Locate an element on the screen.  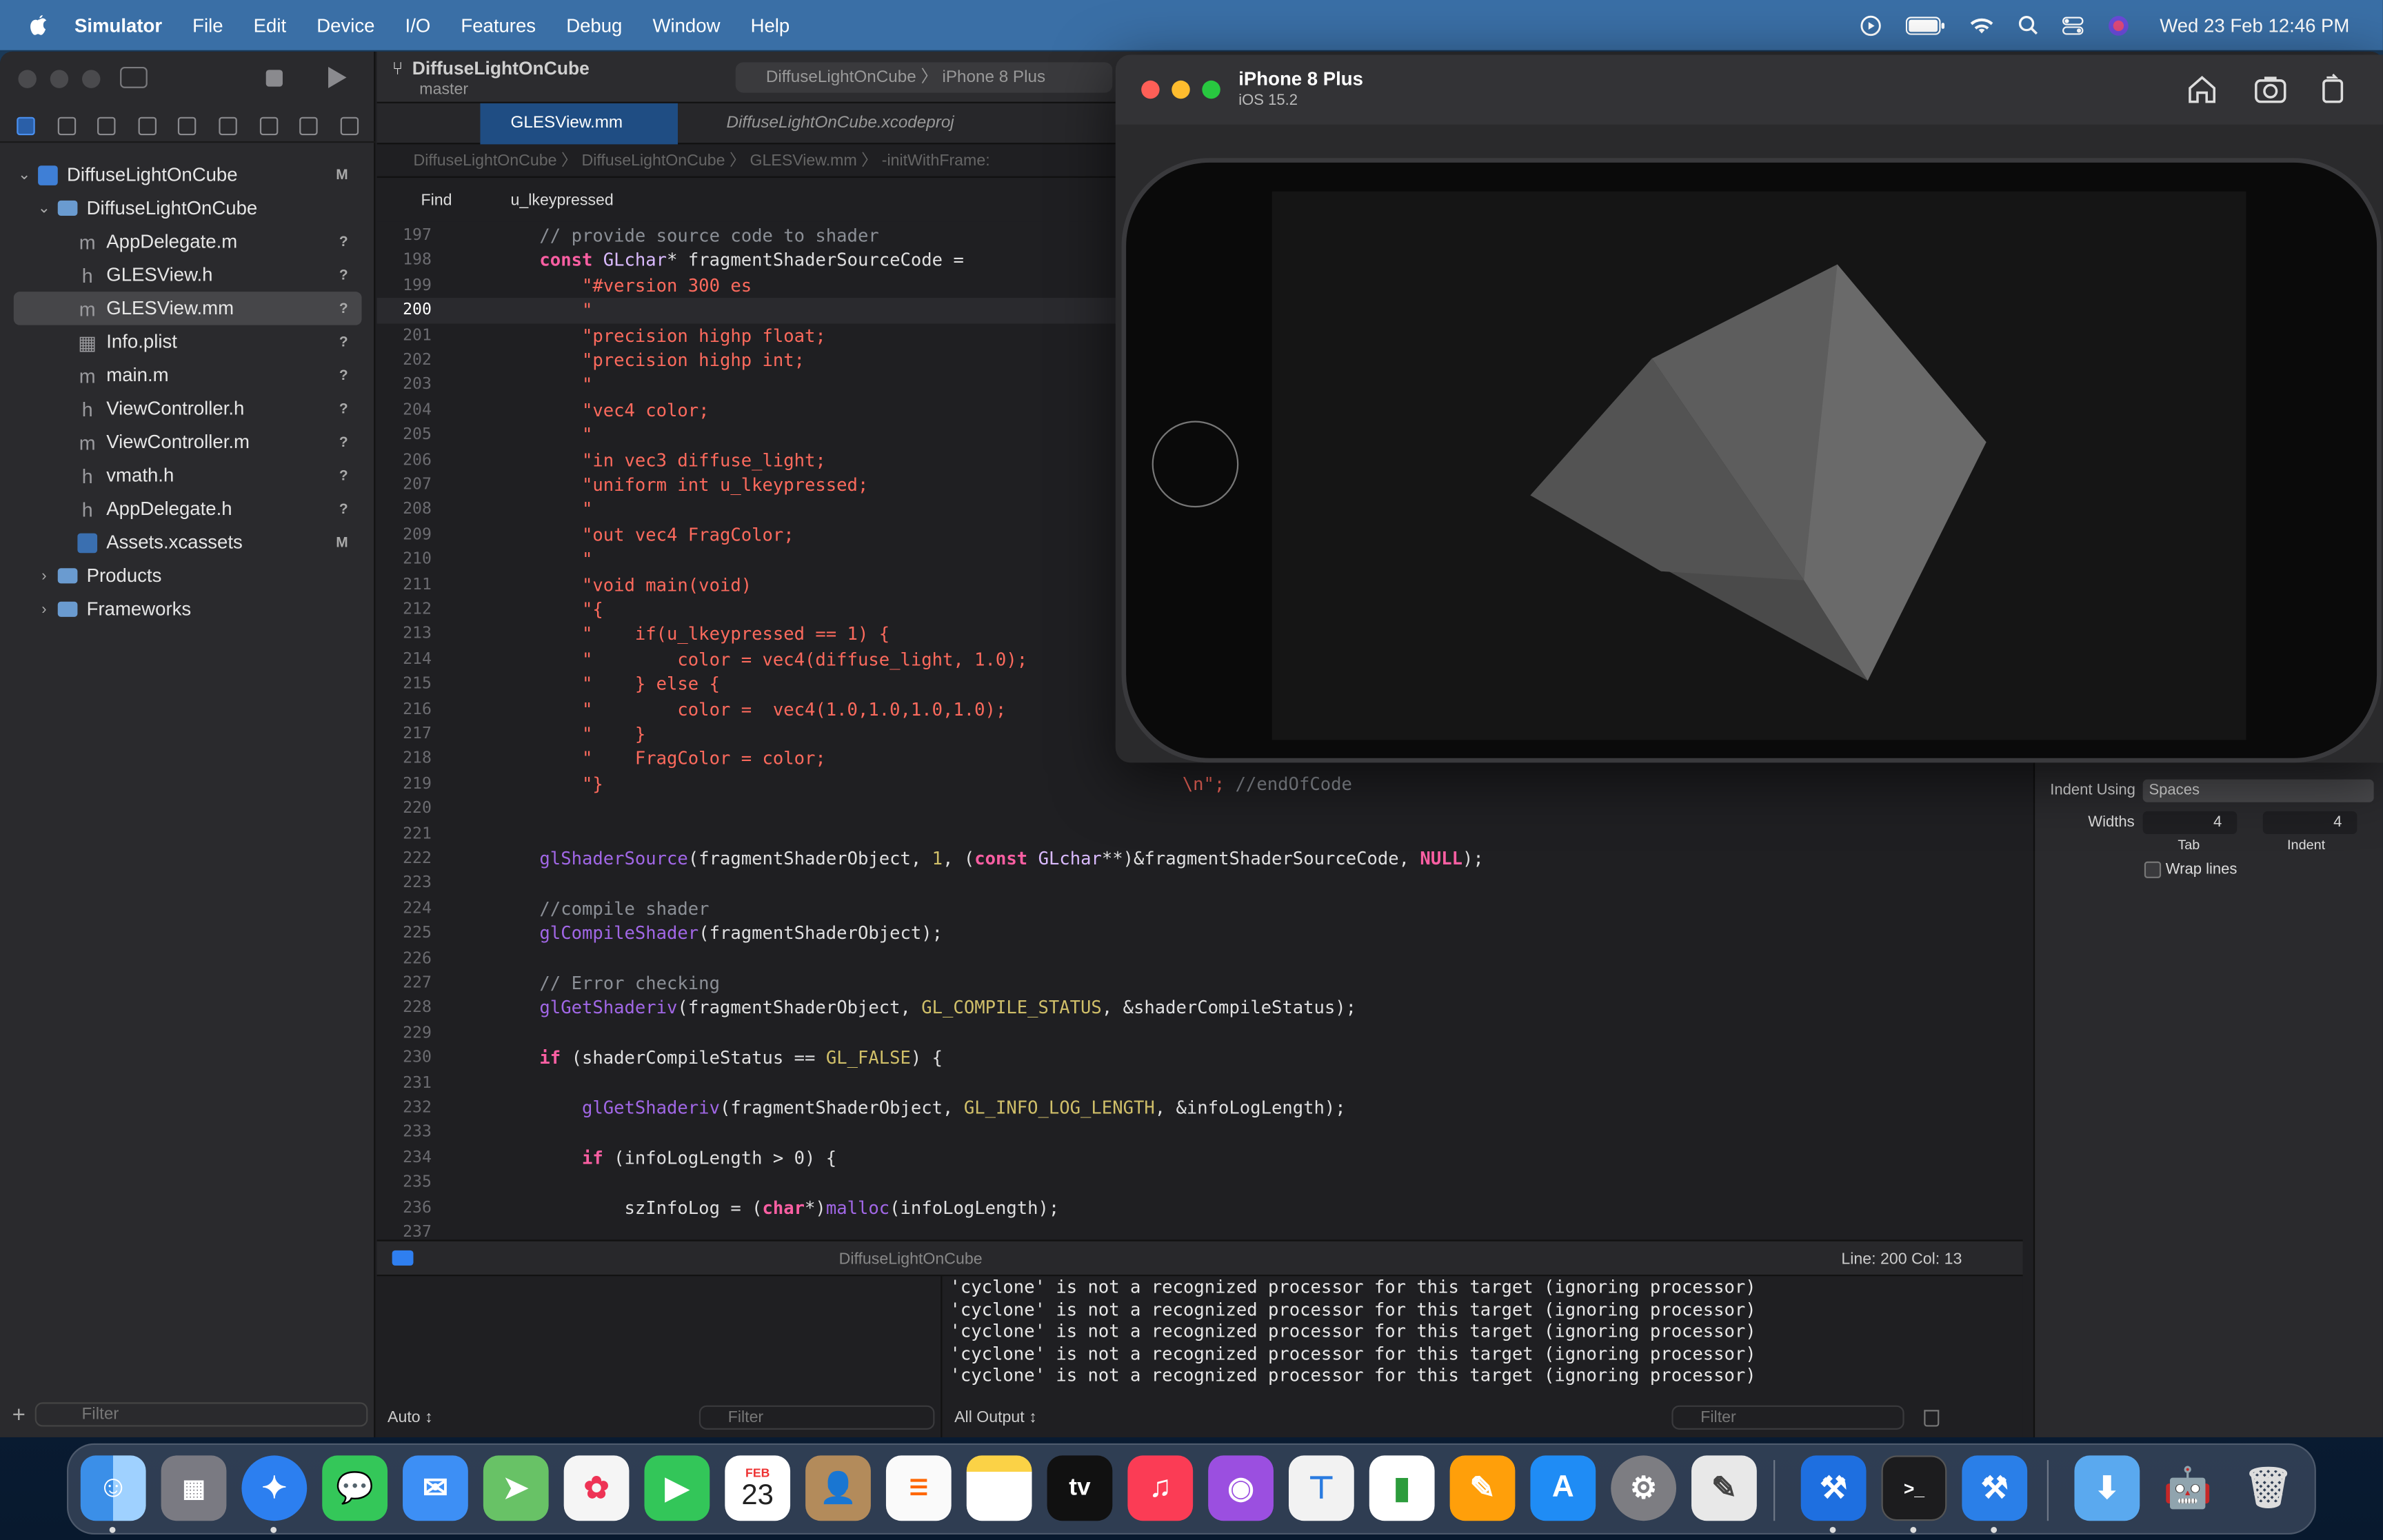
menu-clock: Wed 23 Feb 12:46 PM is located at coordinates (2254, 25).